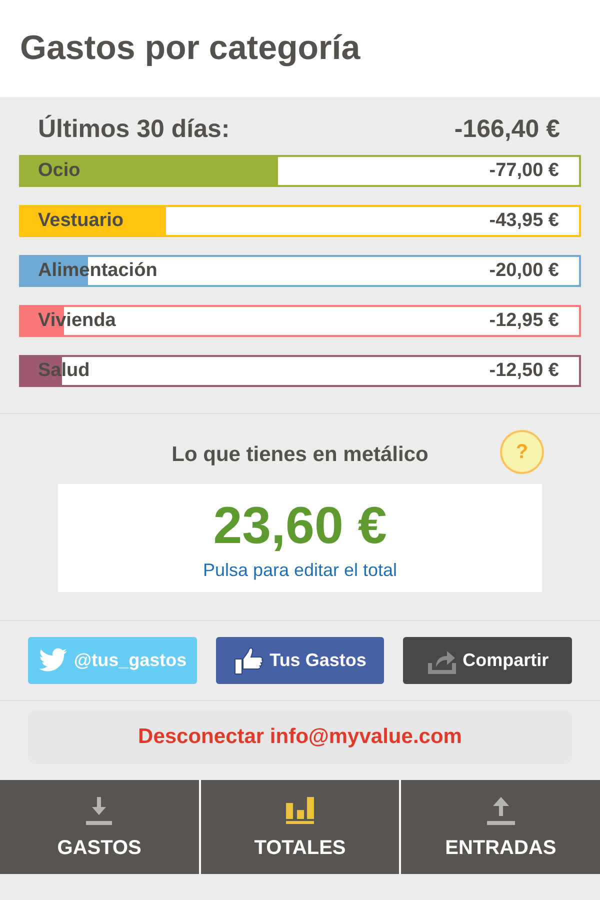 This screenshot has width=600, height=900. Describe the element at coordinates (300, 171) in the screenshot. I see `category-bar: Ocio -77,00 €` at that location.